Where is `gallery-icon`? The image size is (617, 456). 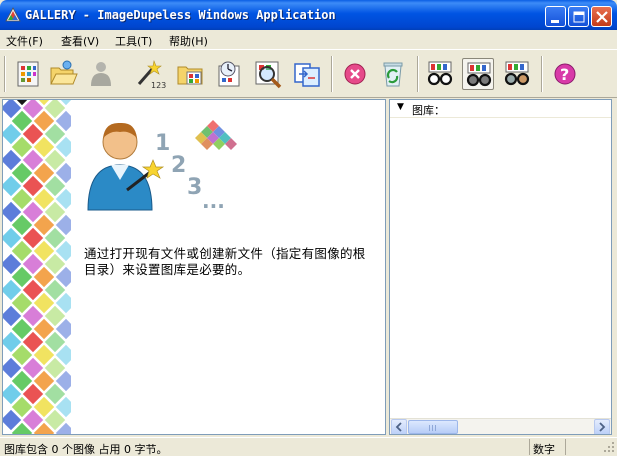
gallery-icon is located at coordinates (28, 74).